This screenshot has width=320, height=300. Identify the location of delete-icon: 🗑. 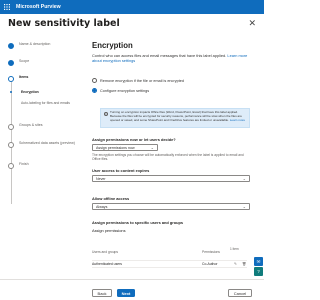
(244, 264).